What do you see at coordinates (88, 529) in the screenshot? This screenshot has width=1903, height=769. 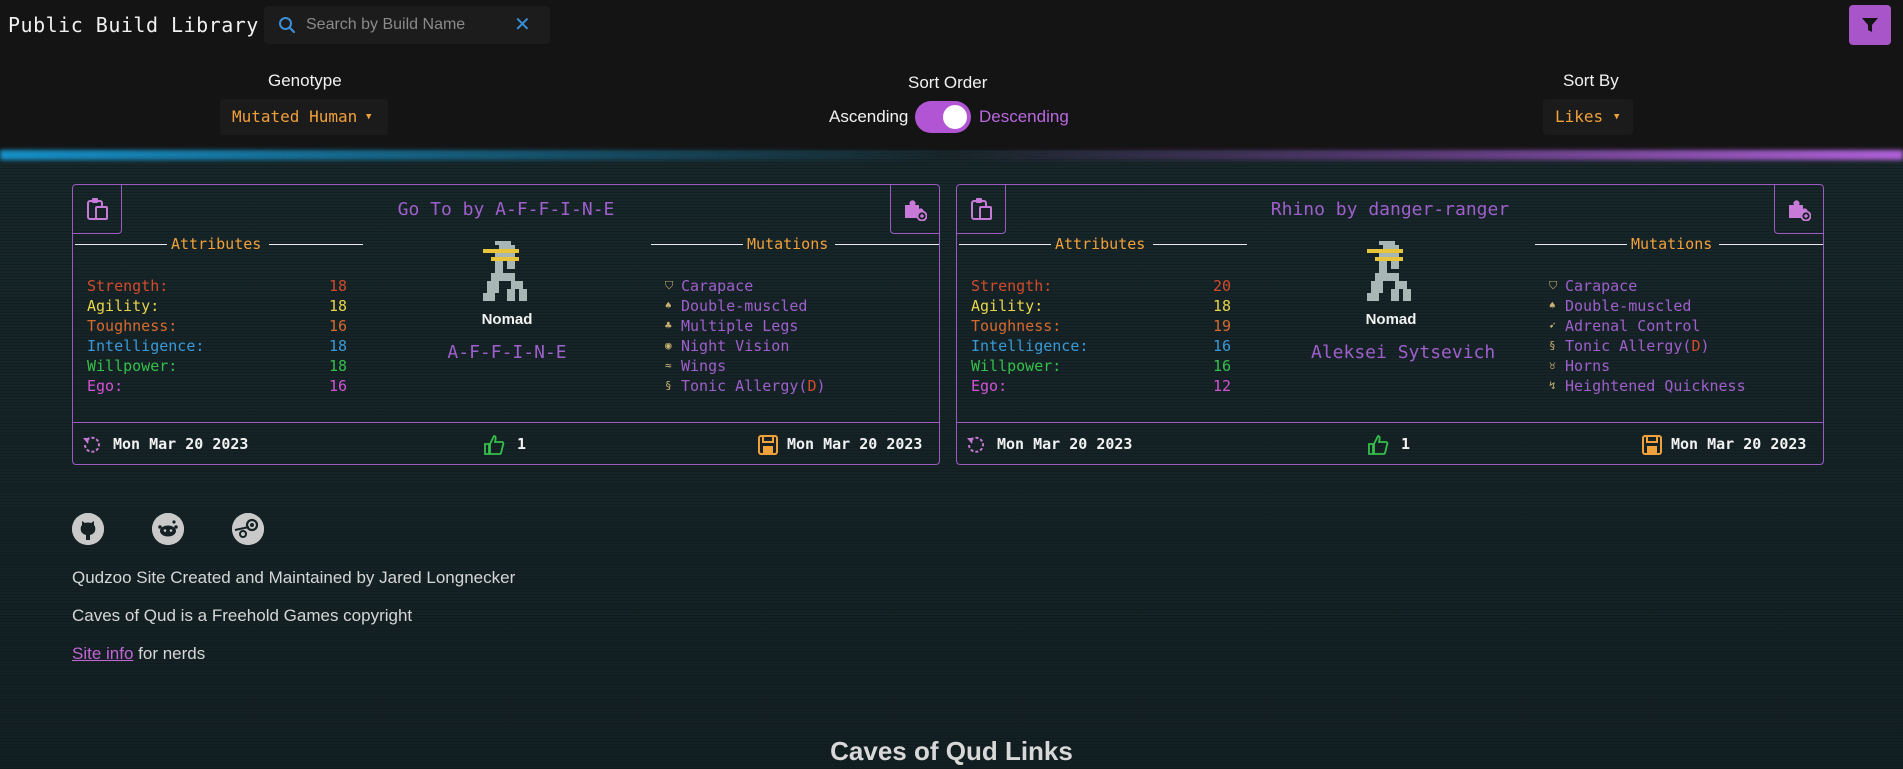 I see `github-icon` at bounding box center [88, 529].